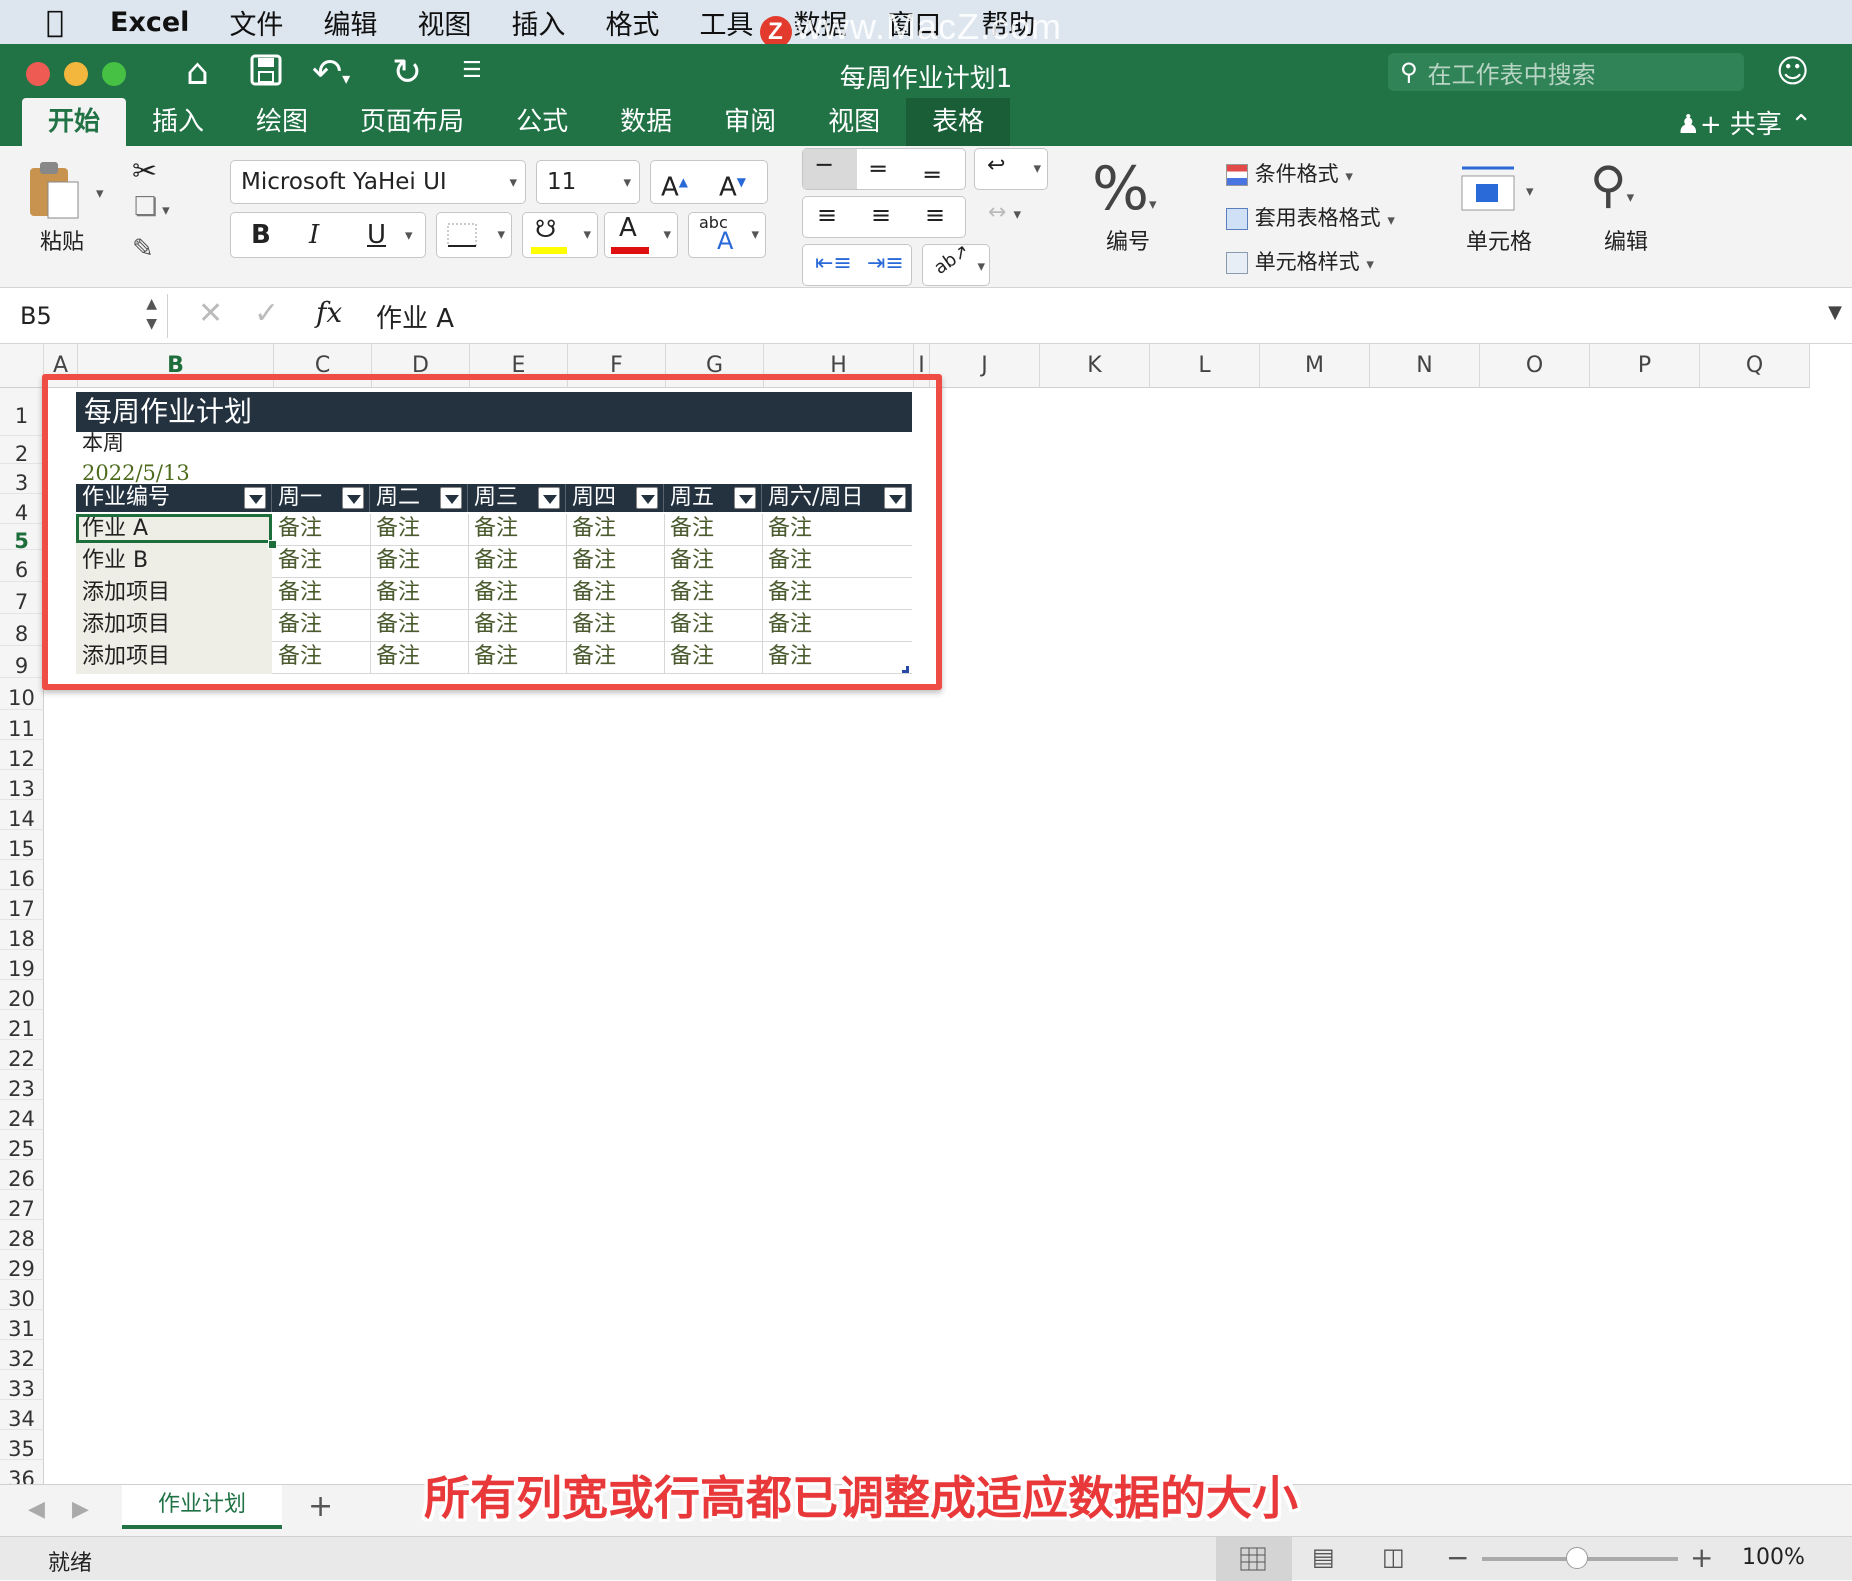 This screenshot has width=1852, height=1581. Describe the element at coordinates (932, 175) in the screenshot. I see `align-bottom-button: ═` at that location.